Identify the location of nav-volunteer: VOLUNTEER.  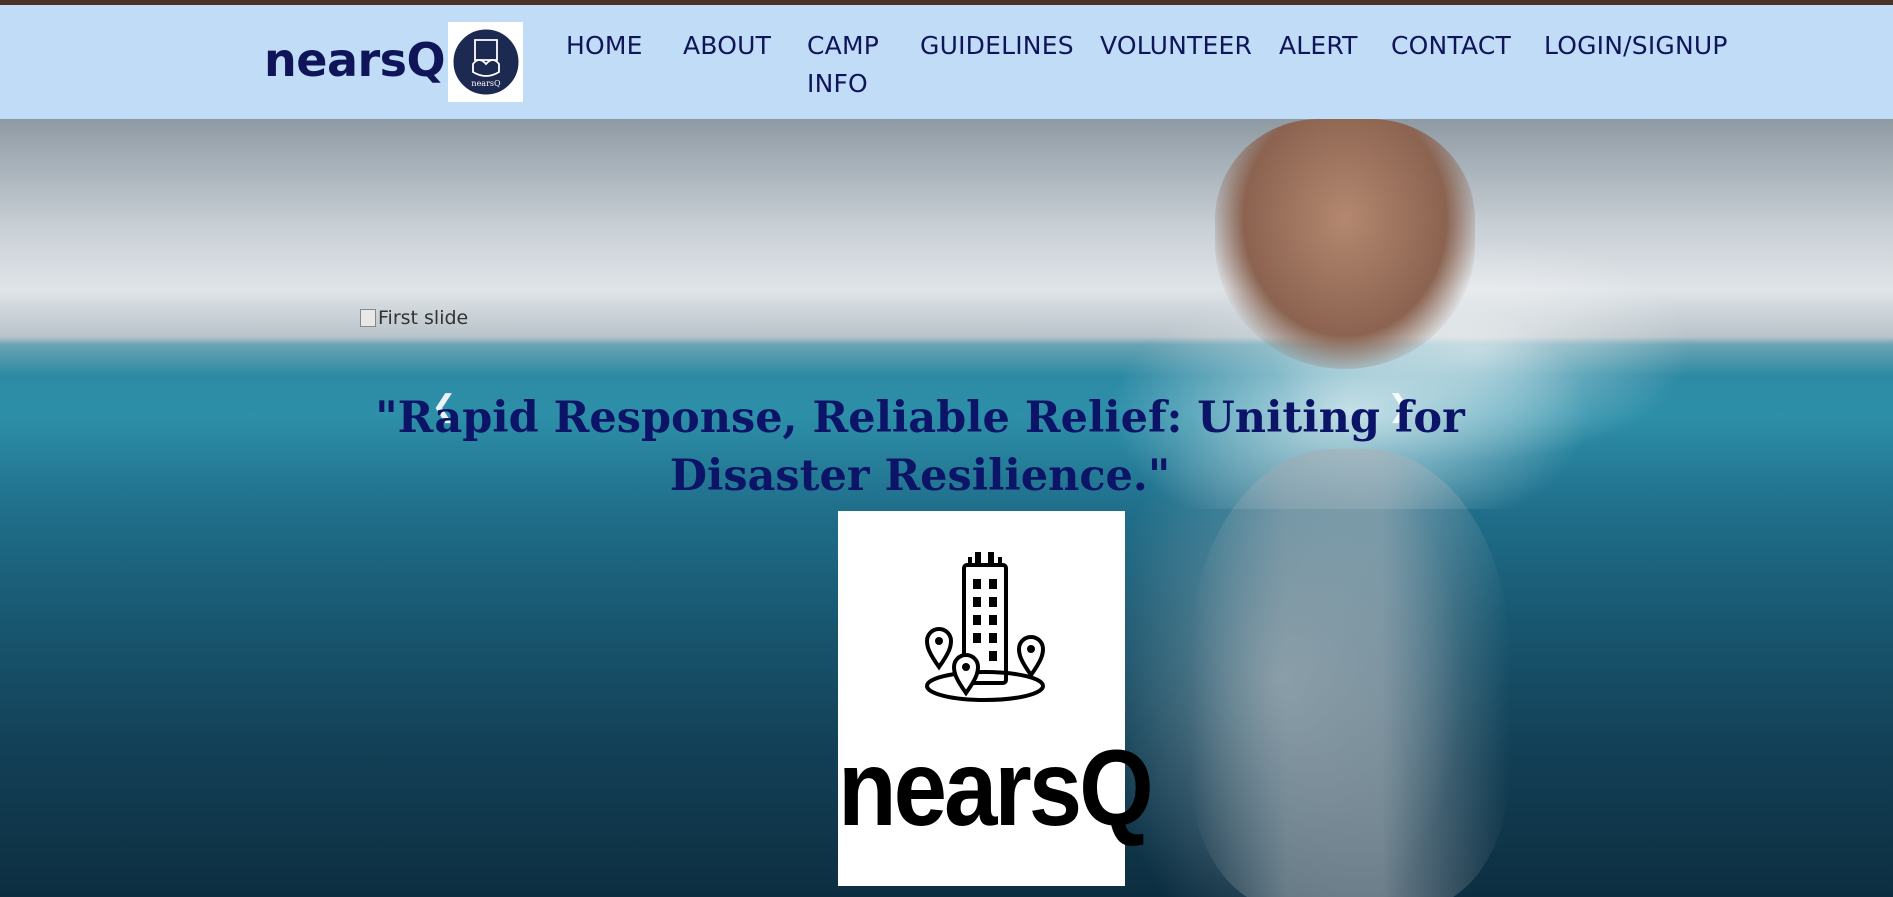
(1176, 46).